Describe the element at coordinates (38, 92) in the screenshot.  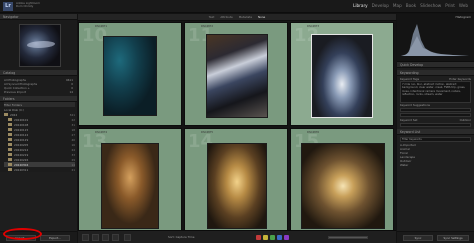
I see `catalog-item: Previous Import 14` at that location.